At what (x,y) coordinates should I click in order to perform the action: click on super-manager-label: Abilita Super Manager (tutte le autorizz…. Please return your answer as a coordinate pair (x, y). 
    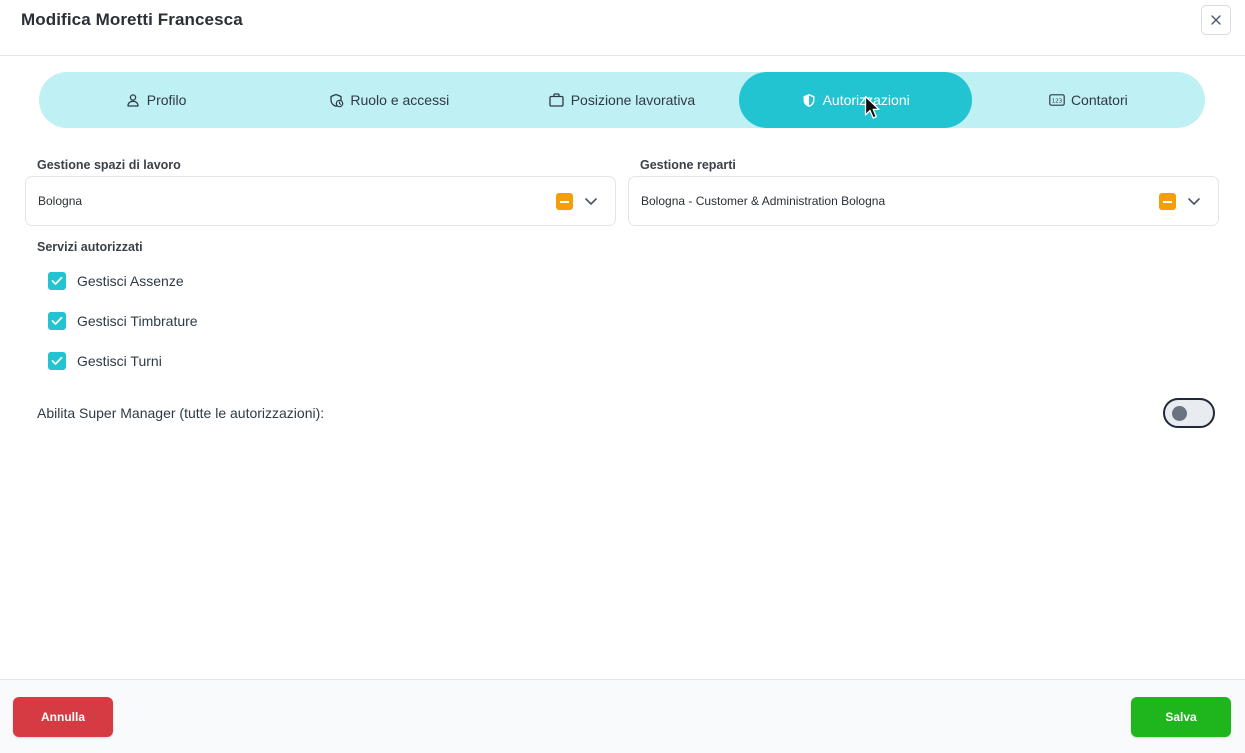
    Looking at the image, I should click on (181, 413).